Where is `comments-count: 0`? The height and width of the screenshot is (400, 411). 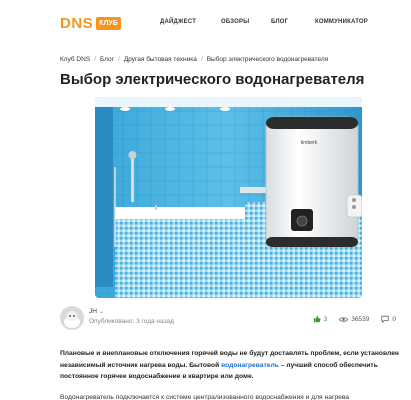 comments-count: 0 is located at coordinates (394, 319).